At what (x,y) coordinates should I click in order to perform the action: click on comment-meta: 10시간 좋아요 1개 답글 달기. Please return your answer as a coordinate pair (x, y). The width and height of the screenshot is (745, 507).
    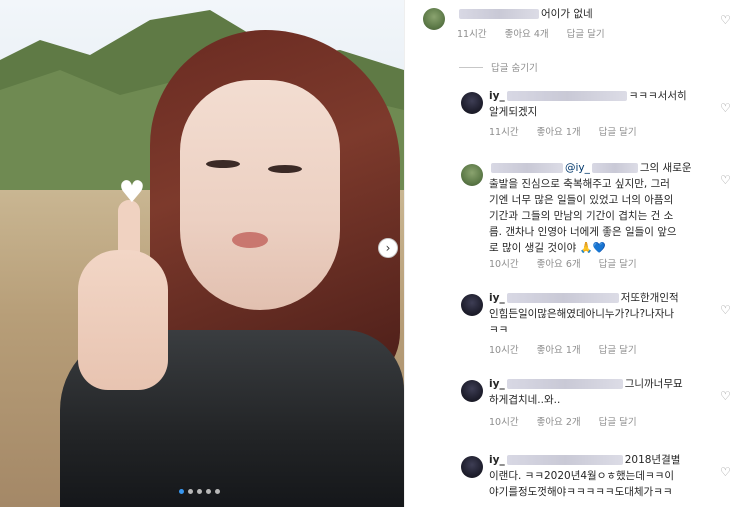
    Looking at the image, I should click on (563, 349).